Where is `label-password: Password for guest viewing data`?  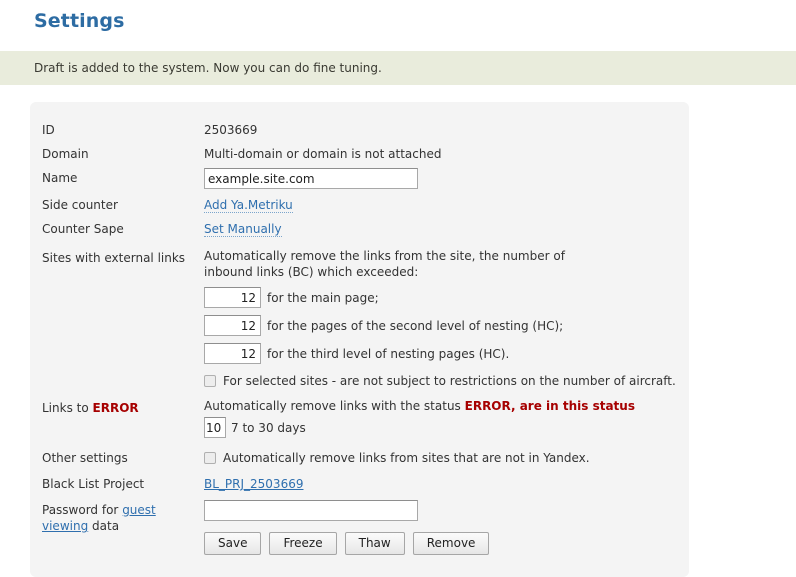 label-password: Password for guest viewing data is located at coordinates (117, 517).